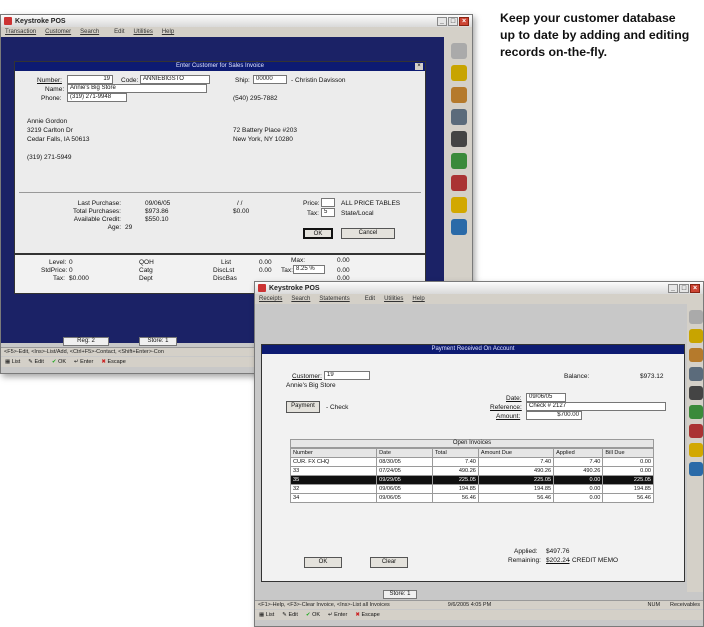  I want to click on menu-receipts: Receipts, so click(270, 299).